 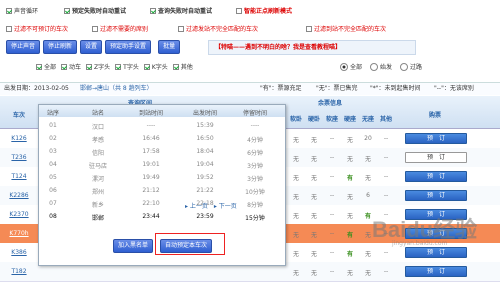 What do you see at coordinates (53, 203) in the screenshot?
I see `stop-no: 07` at bounding box center [53, 203].